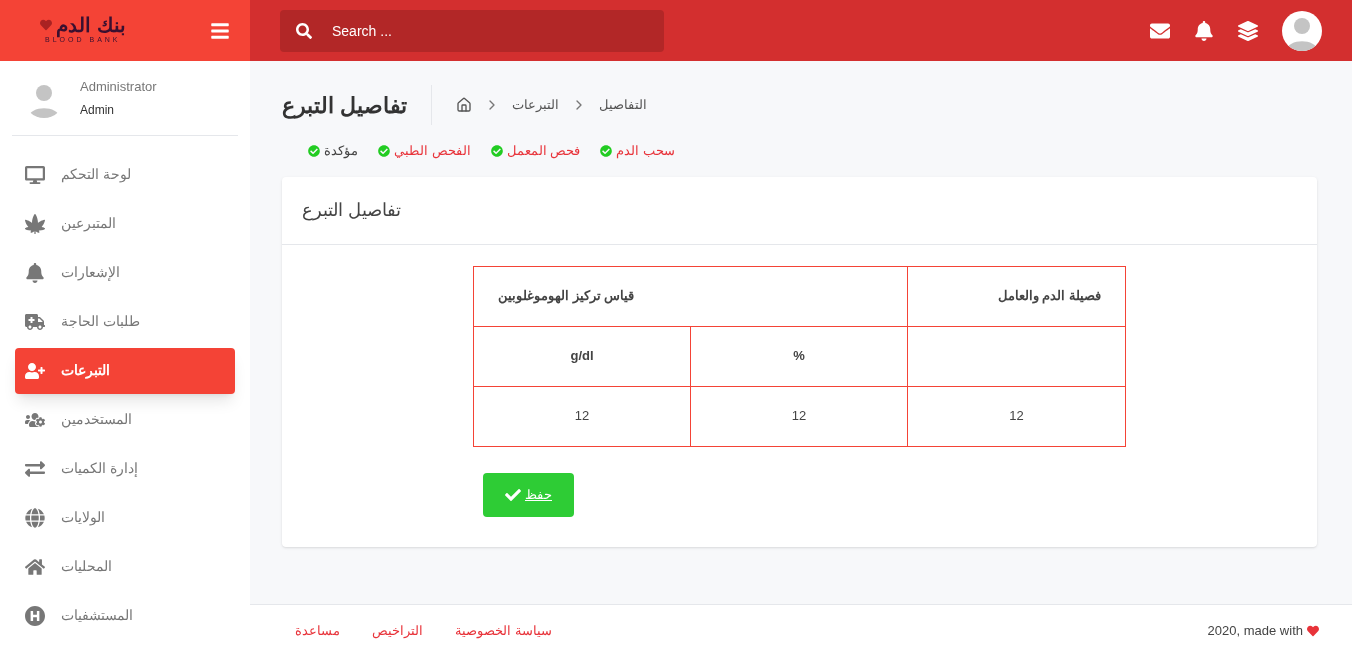  What do you see at coordinates (220, 30) in the screenshot?
I see `menu-button` at bounding box center [220, 30].